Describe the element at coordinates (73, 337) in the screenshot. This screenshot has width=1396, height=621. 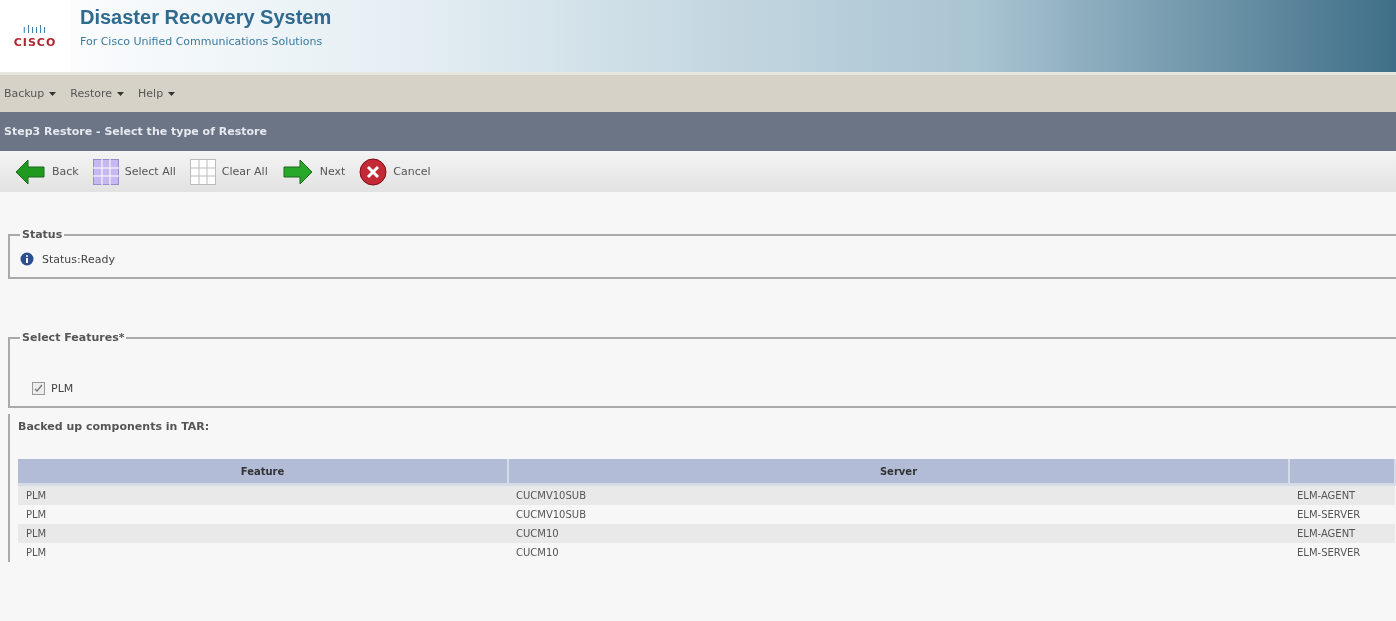
I see `section-legend: Select Features*` at that location.